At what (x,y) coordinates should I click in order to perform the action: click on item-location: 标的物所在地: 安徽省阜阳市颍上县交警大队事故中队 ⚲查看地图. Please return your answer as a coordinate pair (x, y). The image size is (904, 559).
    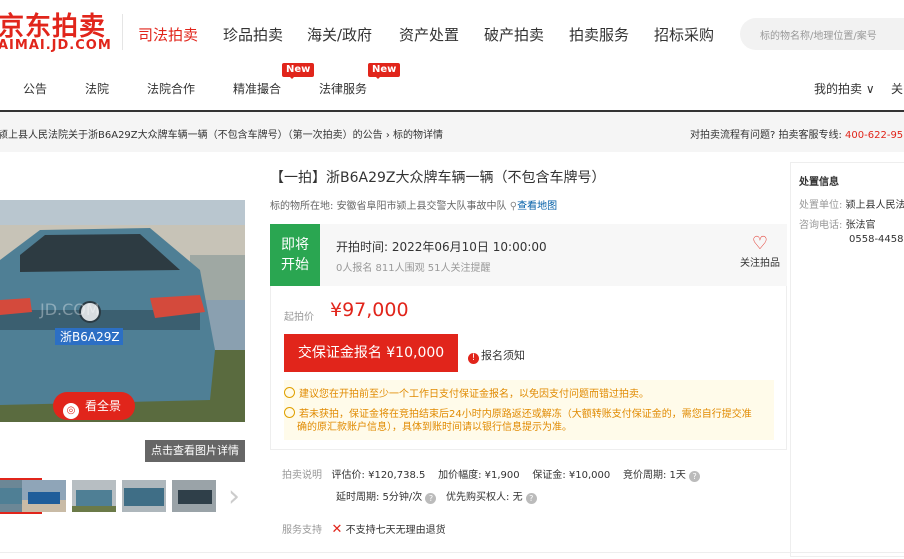
    Looking at the image, I should click on (413, 204).